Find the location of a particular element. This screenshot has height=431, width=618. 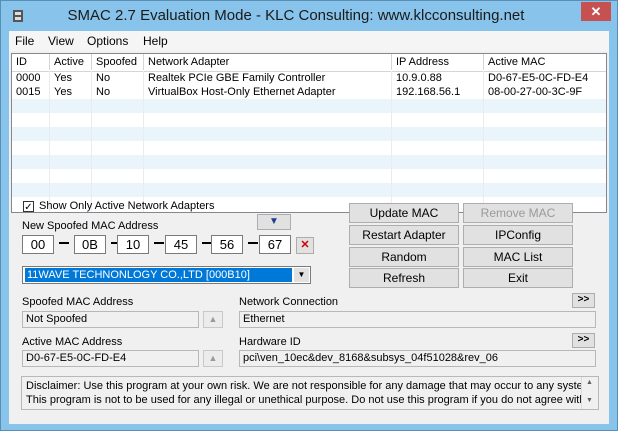

network-connection-more-button: >> is located at coordinates (583, 300).